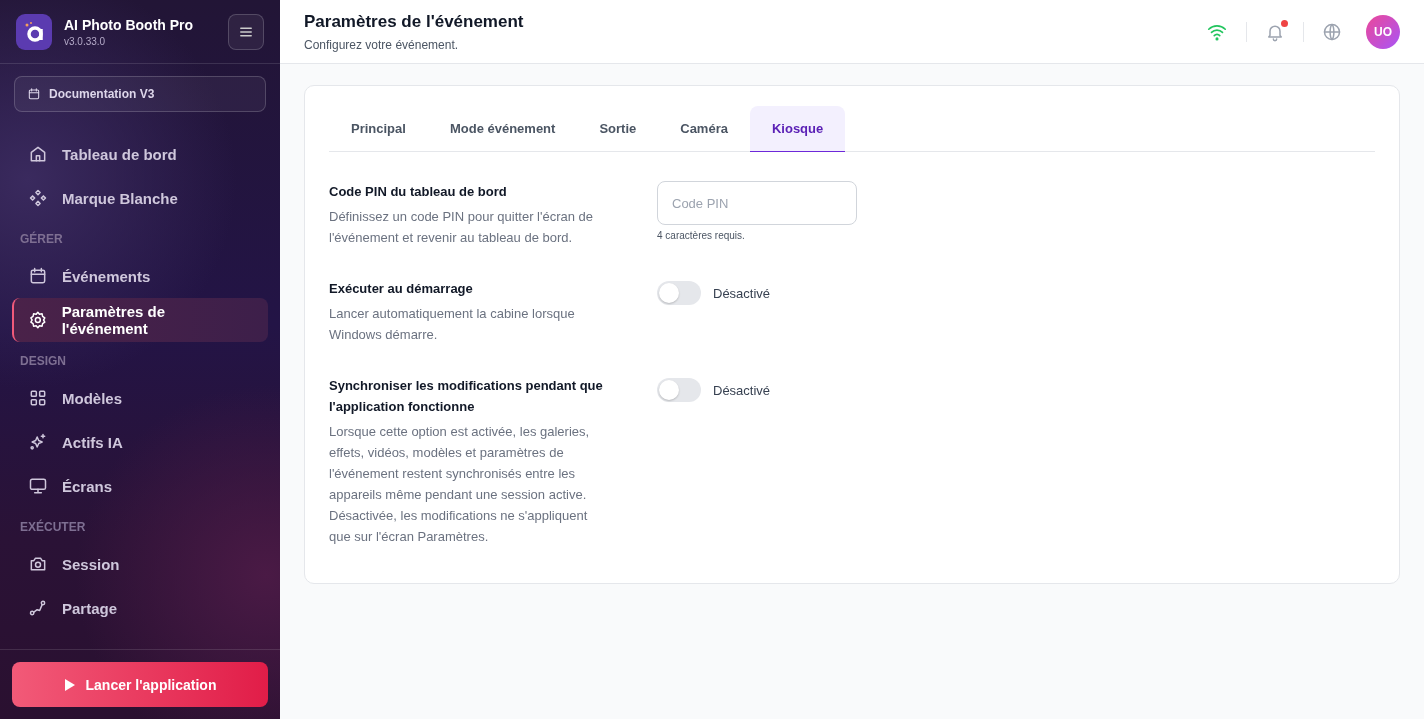 The height and width of the screenshot is (719, 1424). What do you see at coordinates (38, 320) in the screenshot?
I see `settings-icon` at bounding box center [38, 320].